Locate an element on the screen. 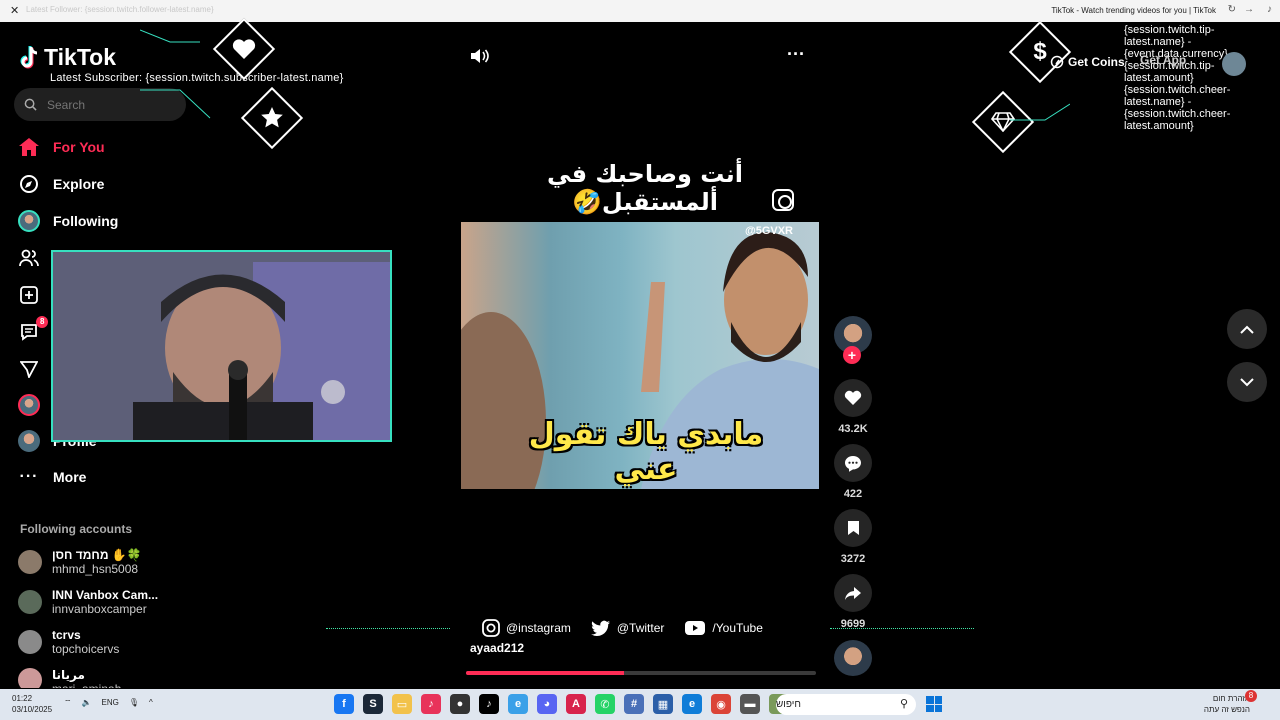 The height and width of the screenshot is (720, 1280). weather-line1: אזהרת חום is located at coordinates (1231, 698).